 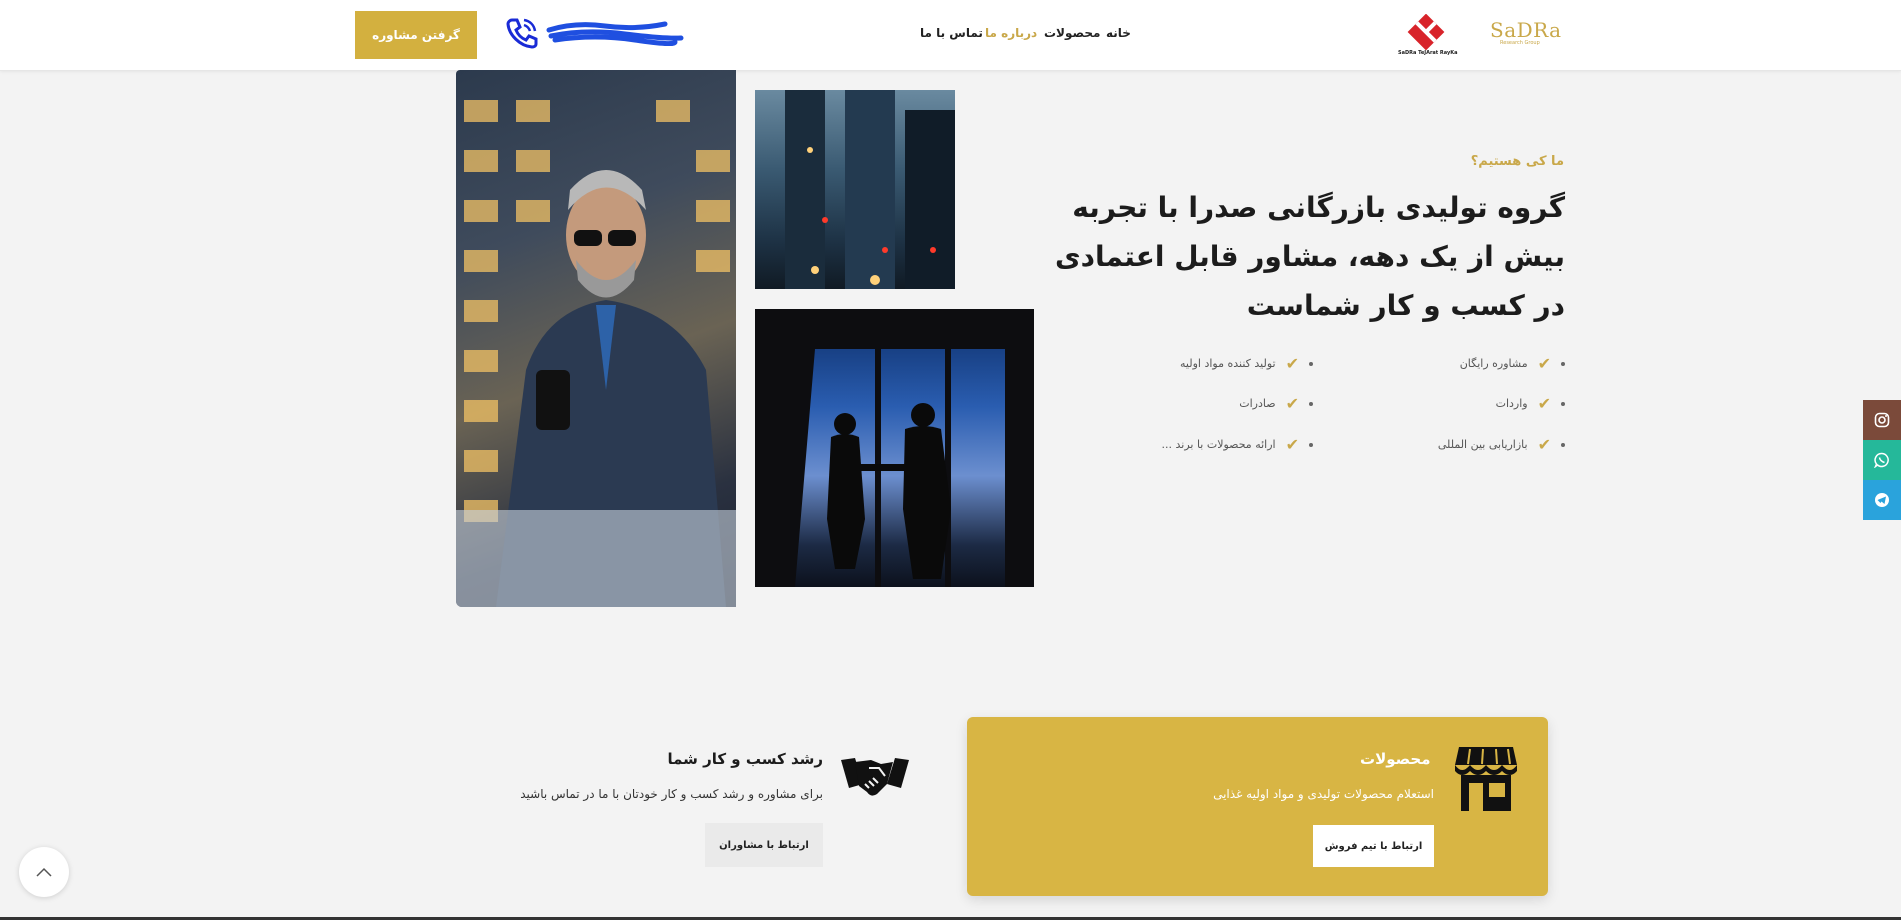 What do you see at coordinates (875, 777) in the screenshot?
I see `handshake-icon` at bounding box center [875, 777].